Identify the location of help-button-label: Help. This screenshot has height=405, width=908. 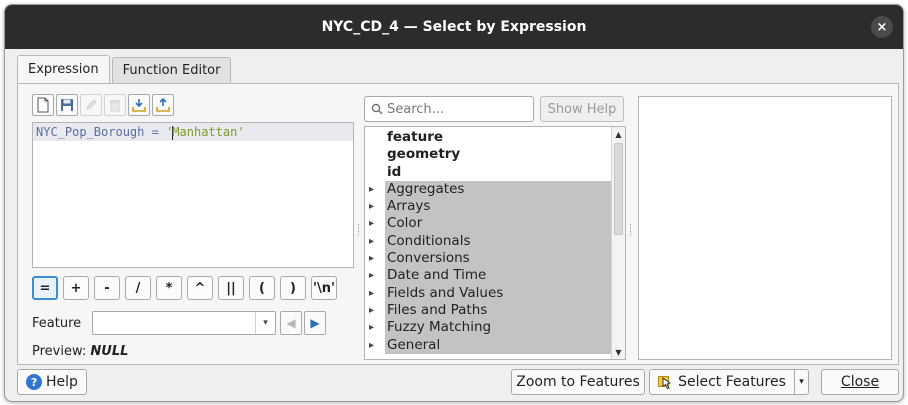
(62, 382).